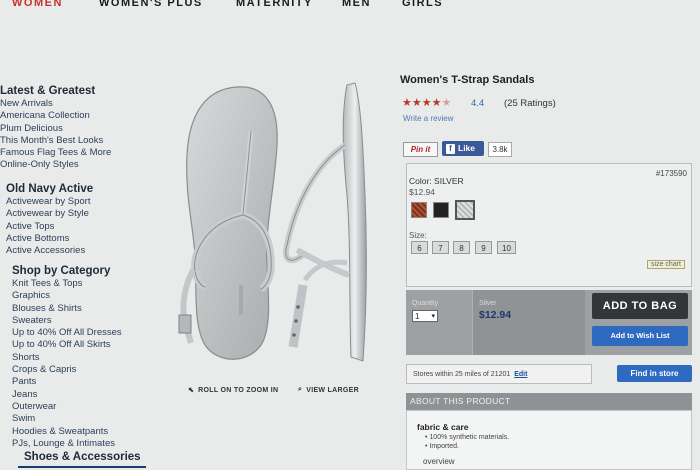 This screenshot has height=470, width=700. I want to click on top-nav: WOMEN WOMEN'S PLUS MATERNITY MEN GIRLS, so click(350, 7).